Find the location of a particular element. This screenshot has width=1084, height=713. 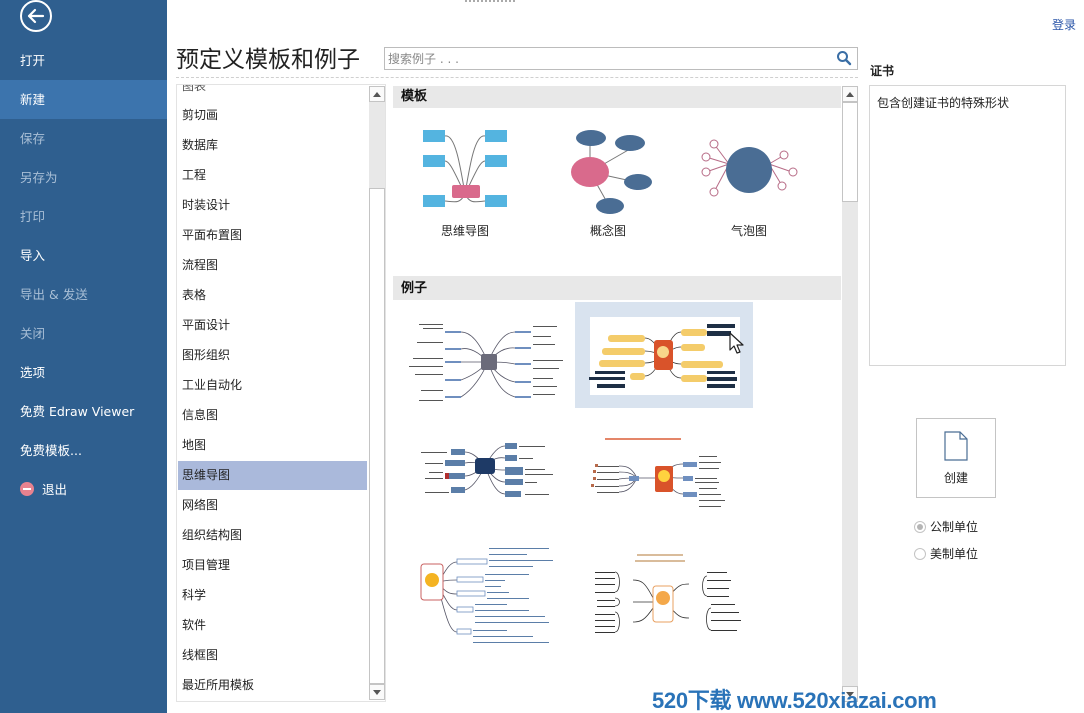

sidebar-item-save: 保存 is located at coordinates (83, 138).